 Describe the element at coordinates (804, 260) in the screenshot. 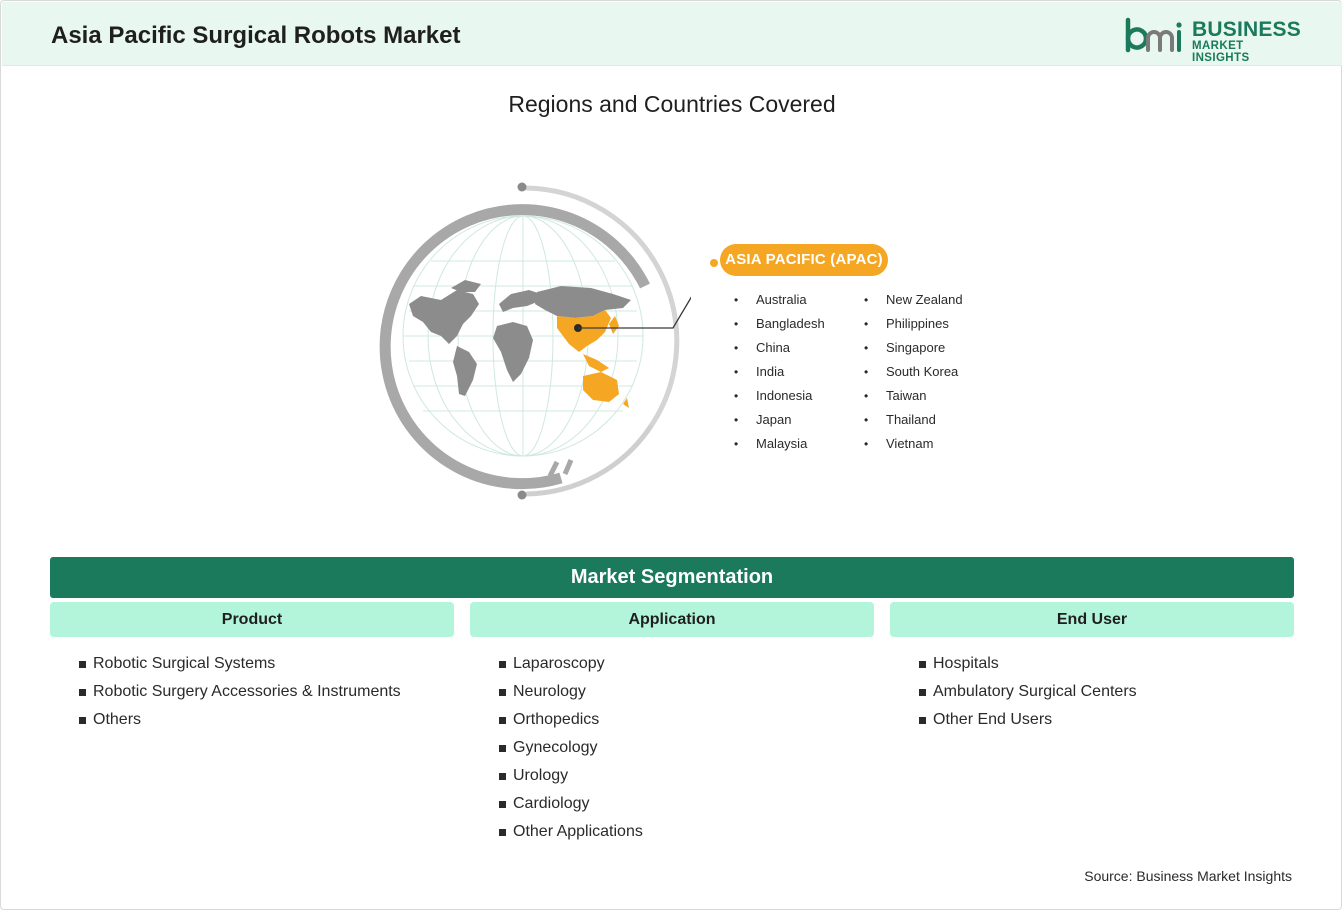

I see `region-label-badge: ASIA PACIFIC (APAC)` at that location.